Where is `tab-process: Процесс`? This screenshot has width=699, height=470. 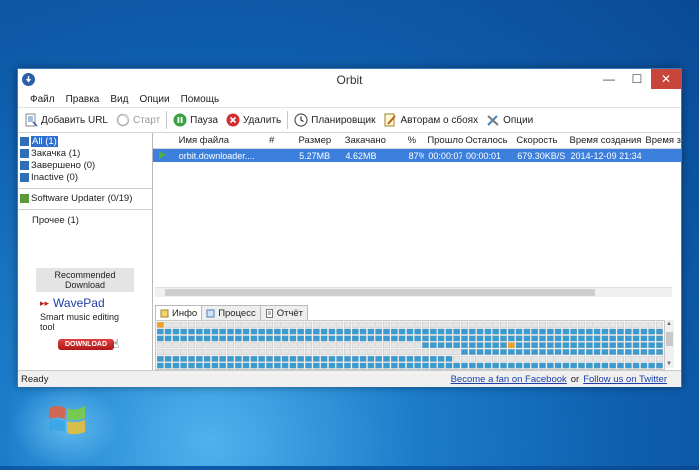 tab-process: Процесс is located at coordinates (231, 312).